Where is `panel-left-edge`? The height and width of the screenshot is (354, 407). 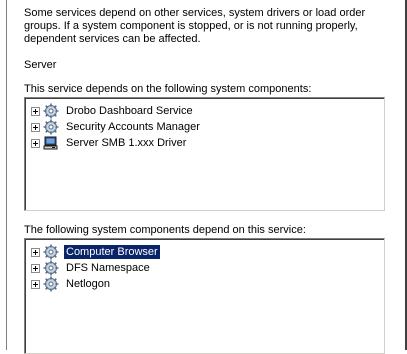
panel-left-edge is located at coordinates (6, 175).